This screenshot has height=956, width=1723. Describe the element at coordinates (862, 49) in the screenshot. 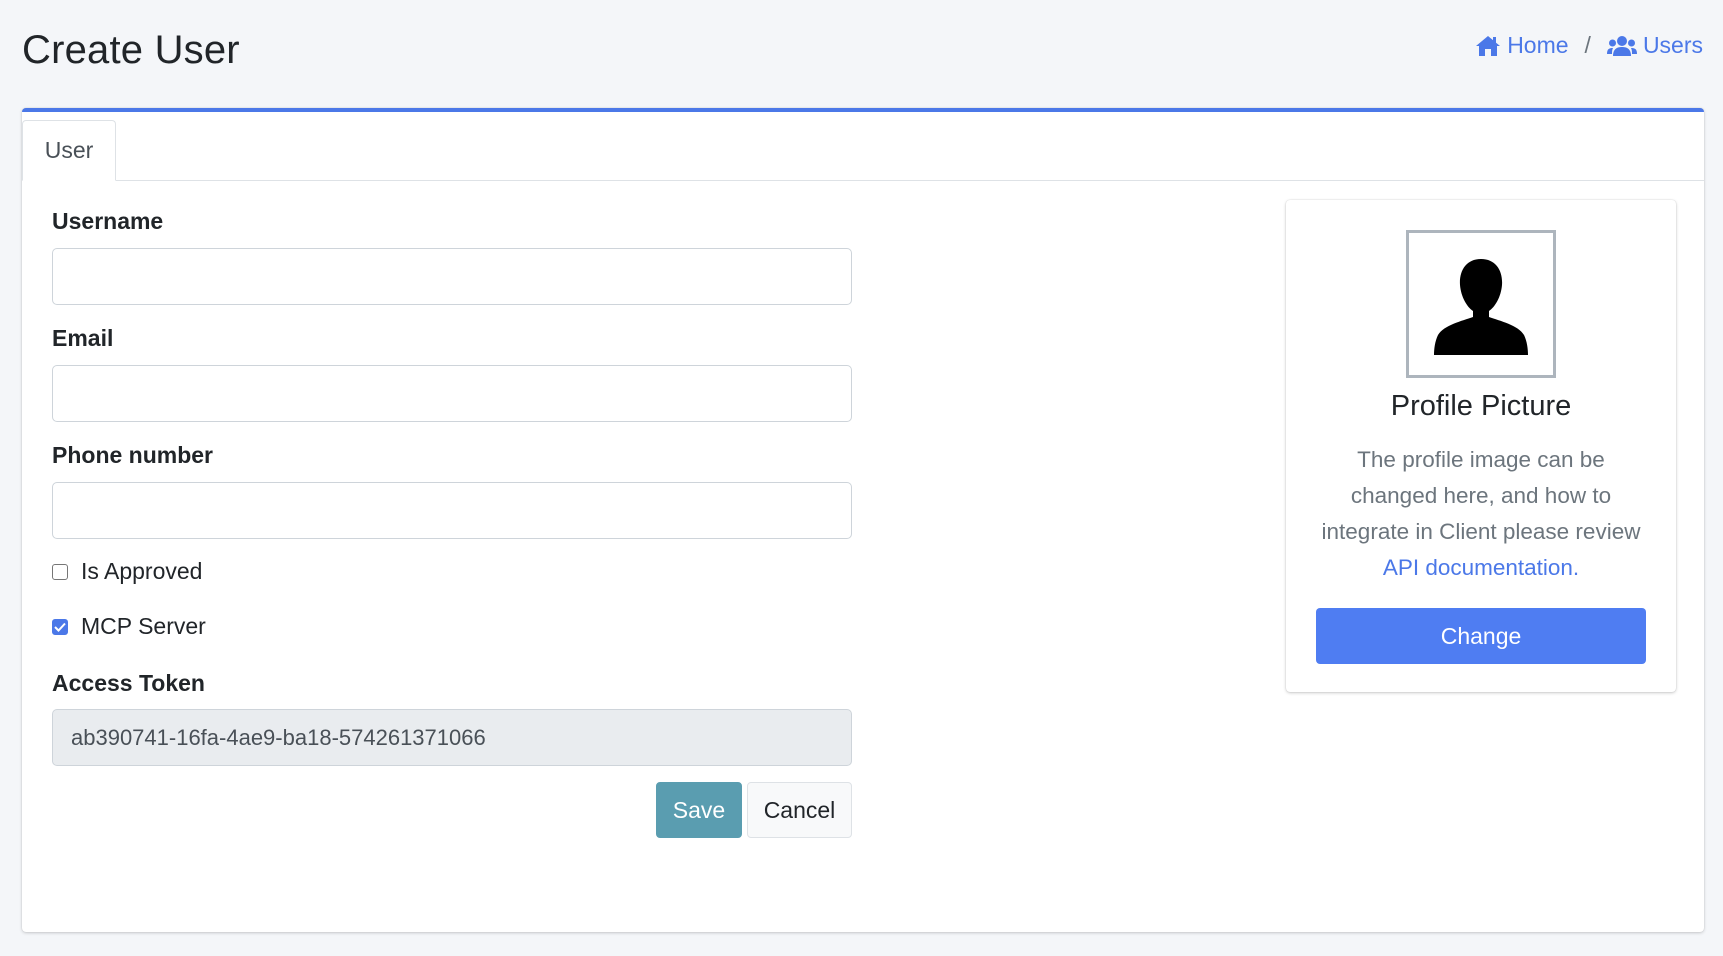

I see `page-header: Create User Home / Users` at that location.